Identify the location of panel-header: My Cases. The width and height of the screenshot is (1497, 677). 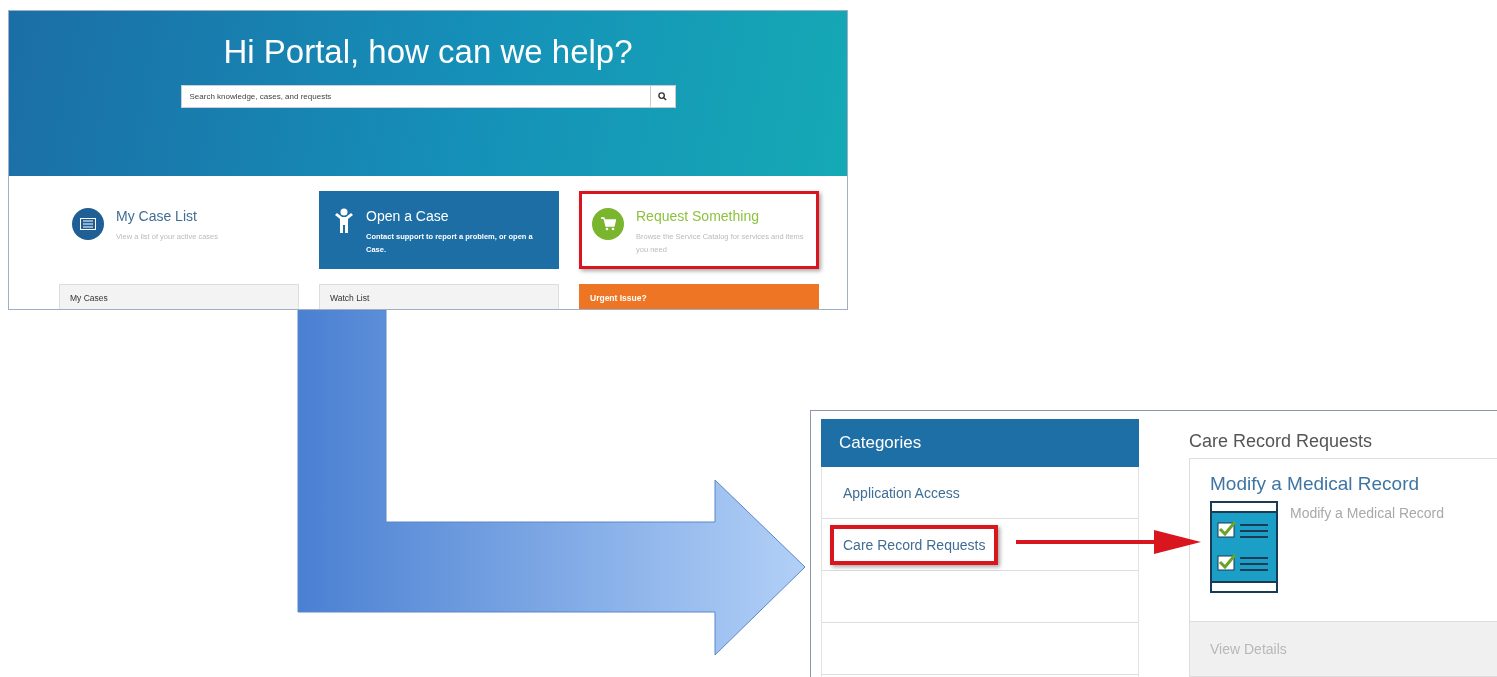
(179, 296).